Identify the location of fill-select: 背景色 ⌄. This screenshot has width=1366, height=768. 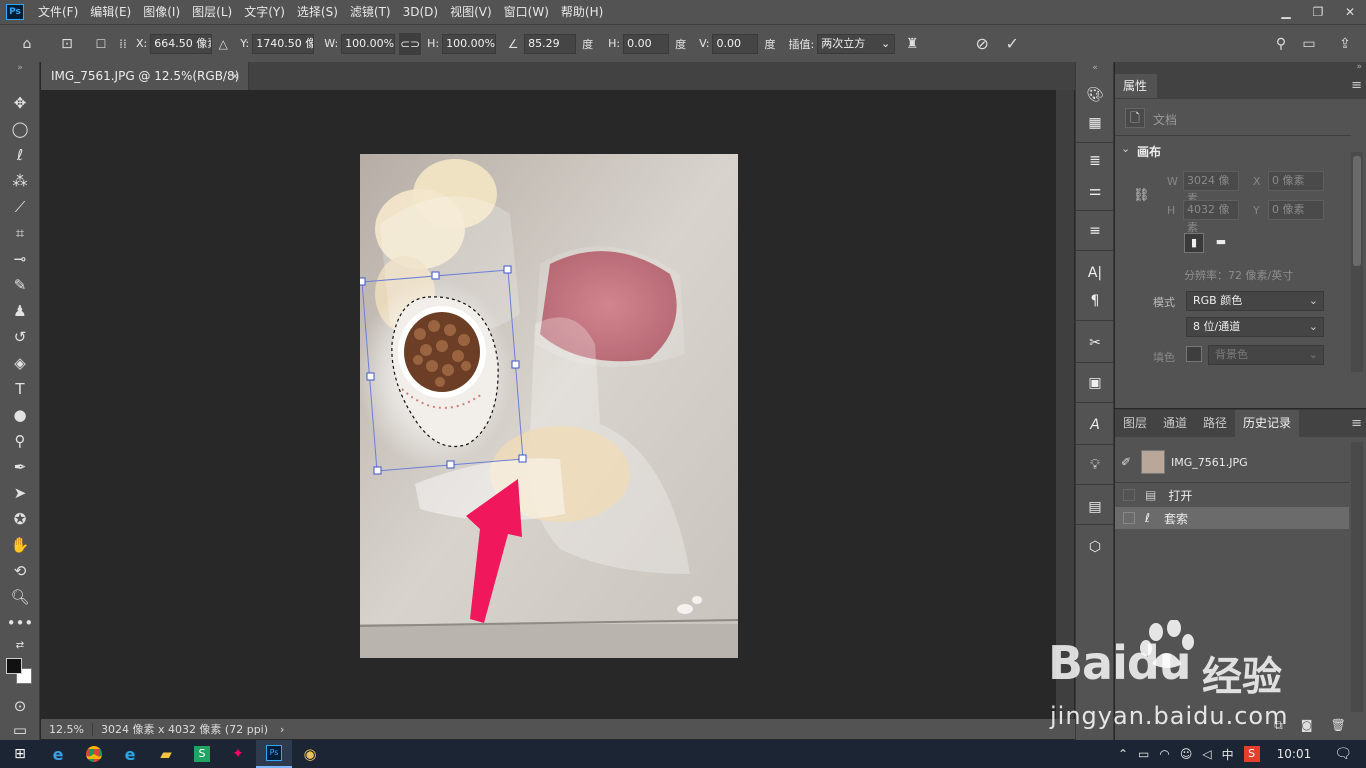
(1266, 355).